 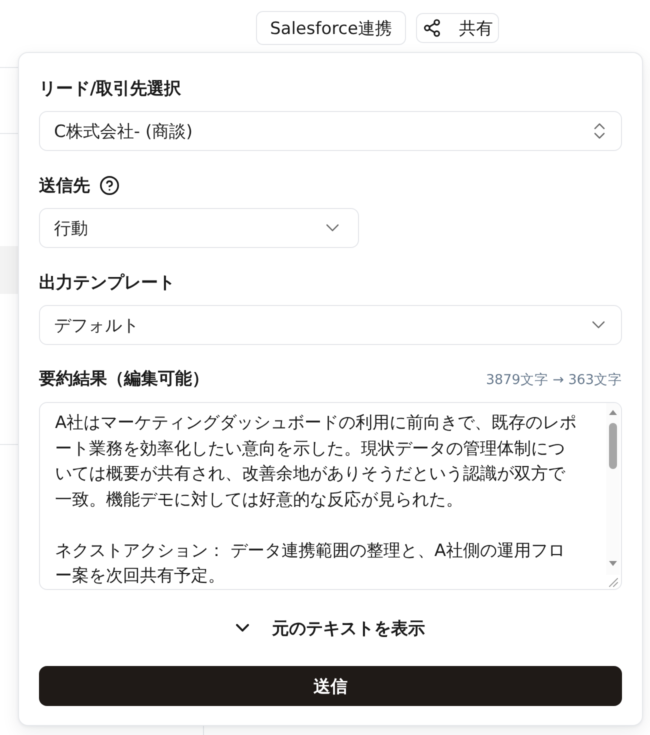 I want to click on share-icon, so click(x=432, y=28).